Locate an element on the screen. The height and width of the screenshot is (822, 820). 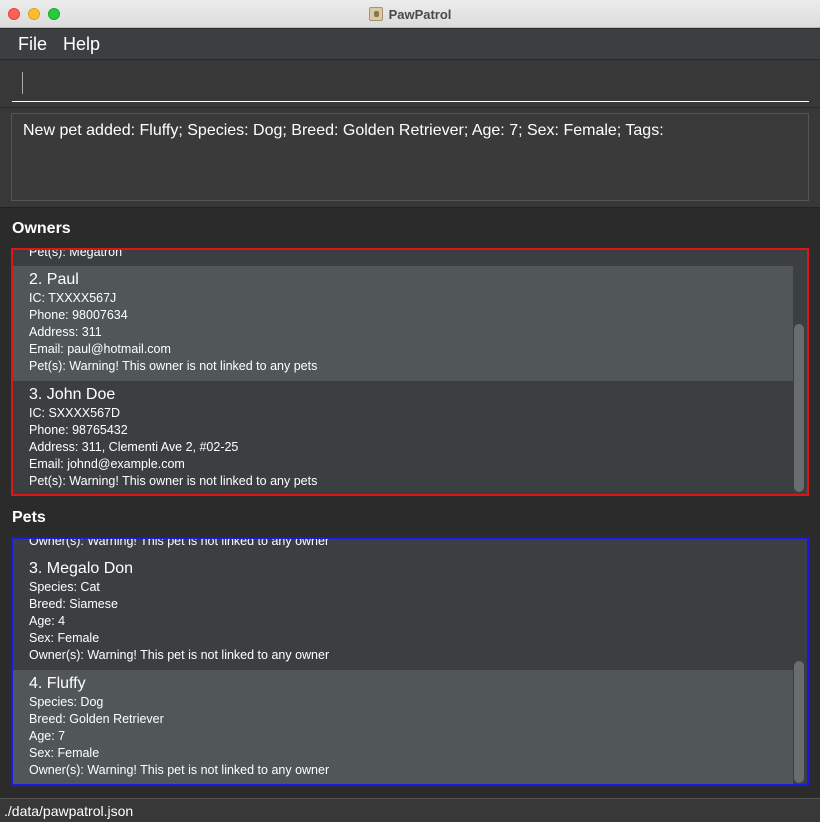
command-box-area is located at coordinates (410, 84).